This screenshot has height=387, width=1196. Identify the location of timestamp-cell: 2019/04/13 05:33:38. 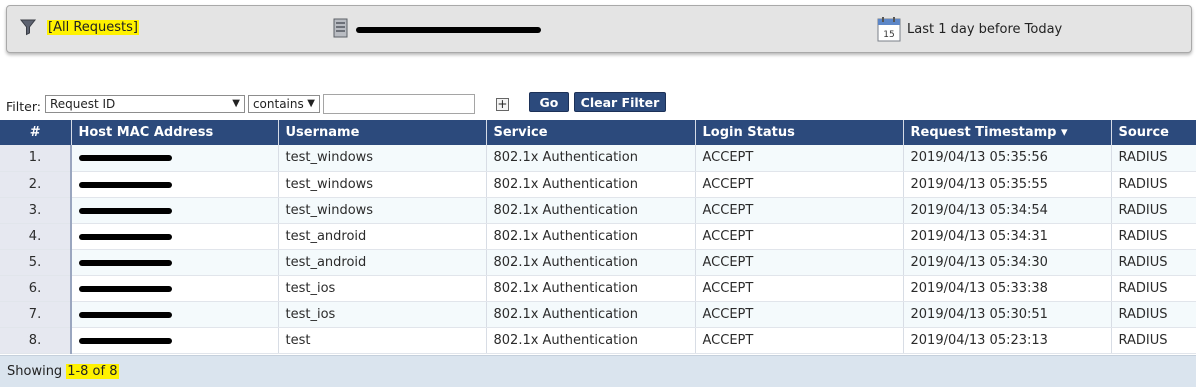
(1007, 288).